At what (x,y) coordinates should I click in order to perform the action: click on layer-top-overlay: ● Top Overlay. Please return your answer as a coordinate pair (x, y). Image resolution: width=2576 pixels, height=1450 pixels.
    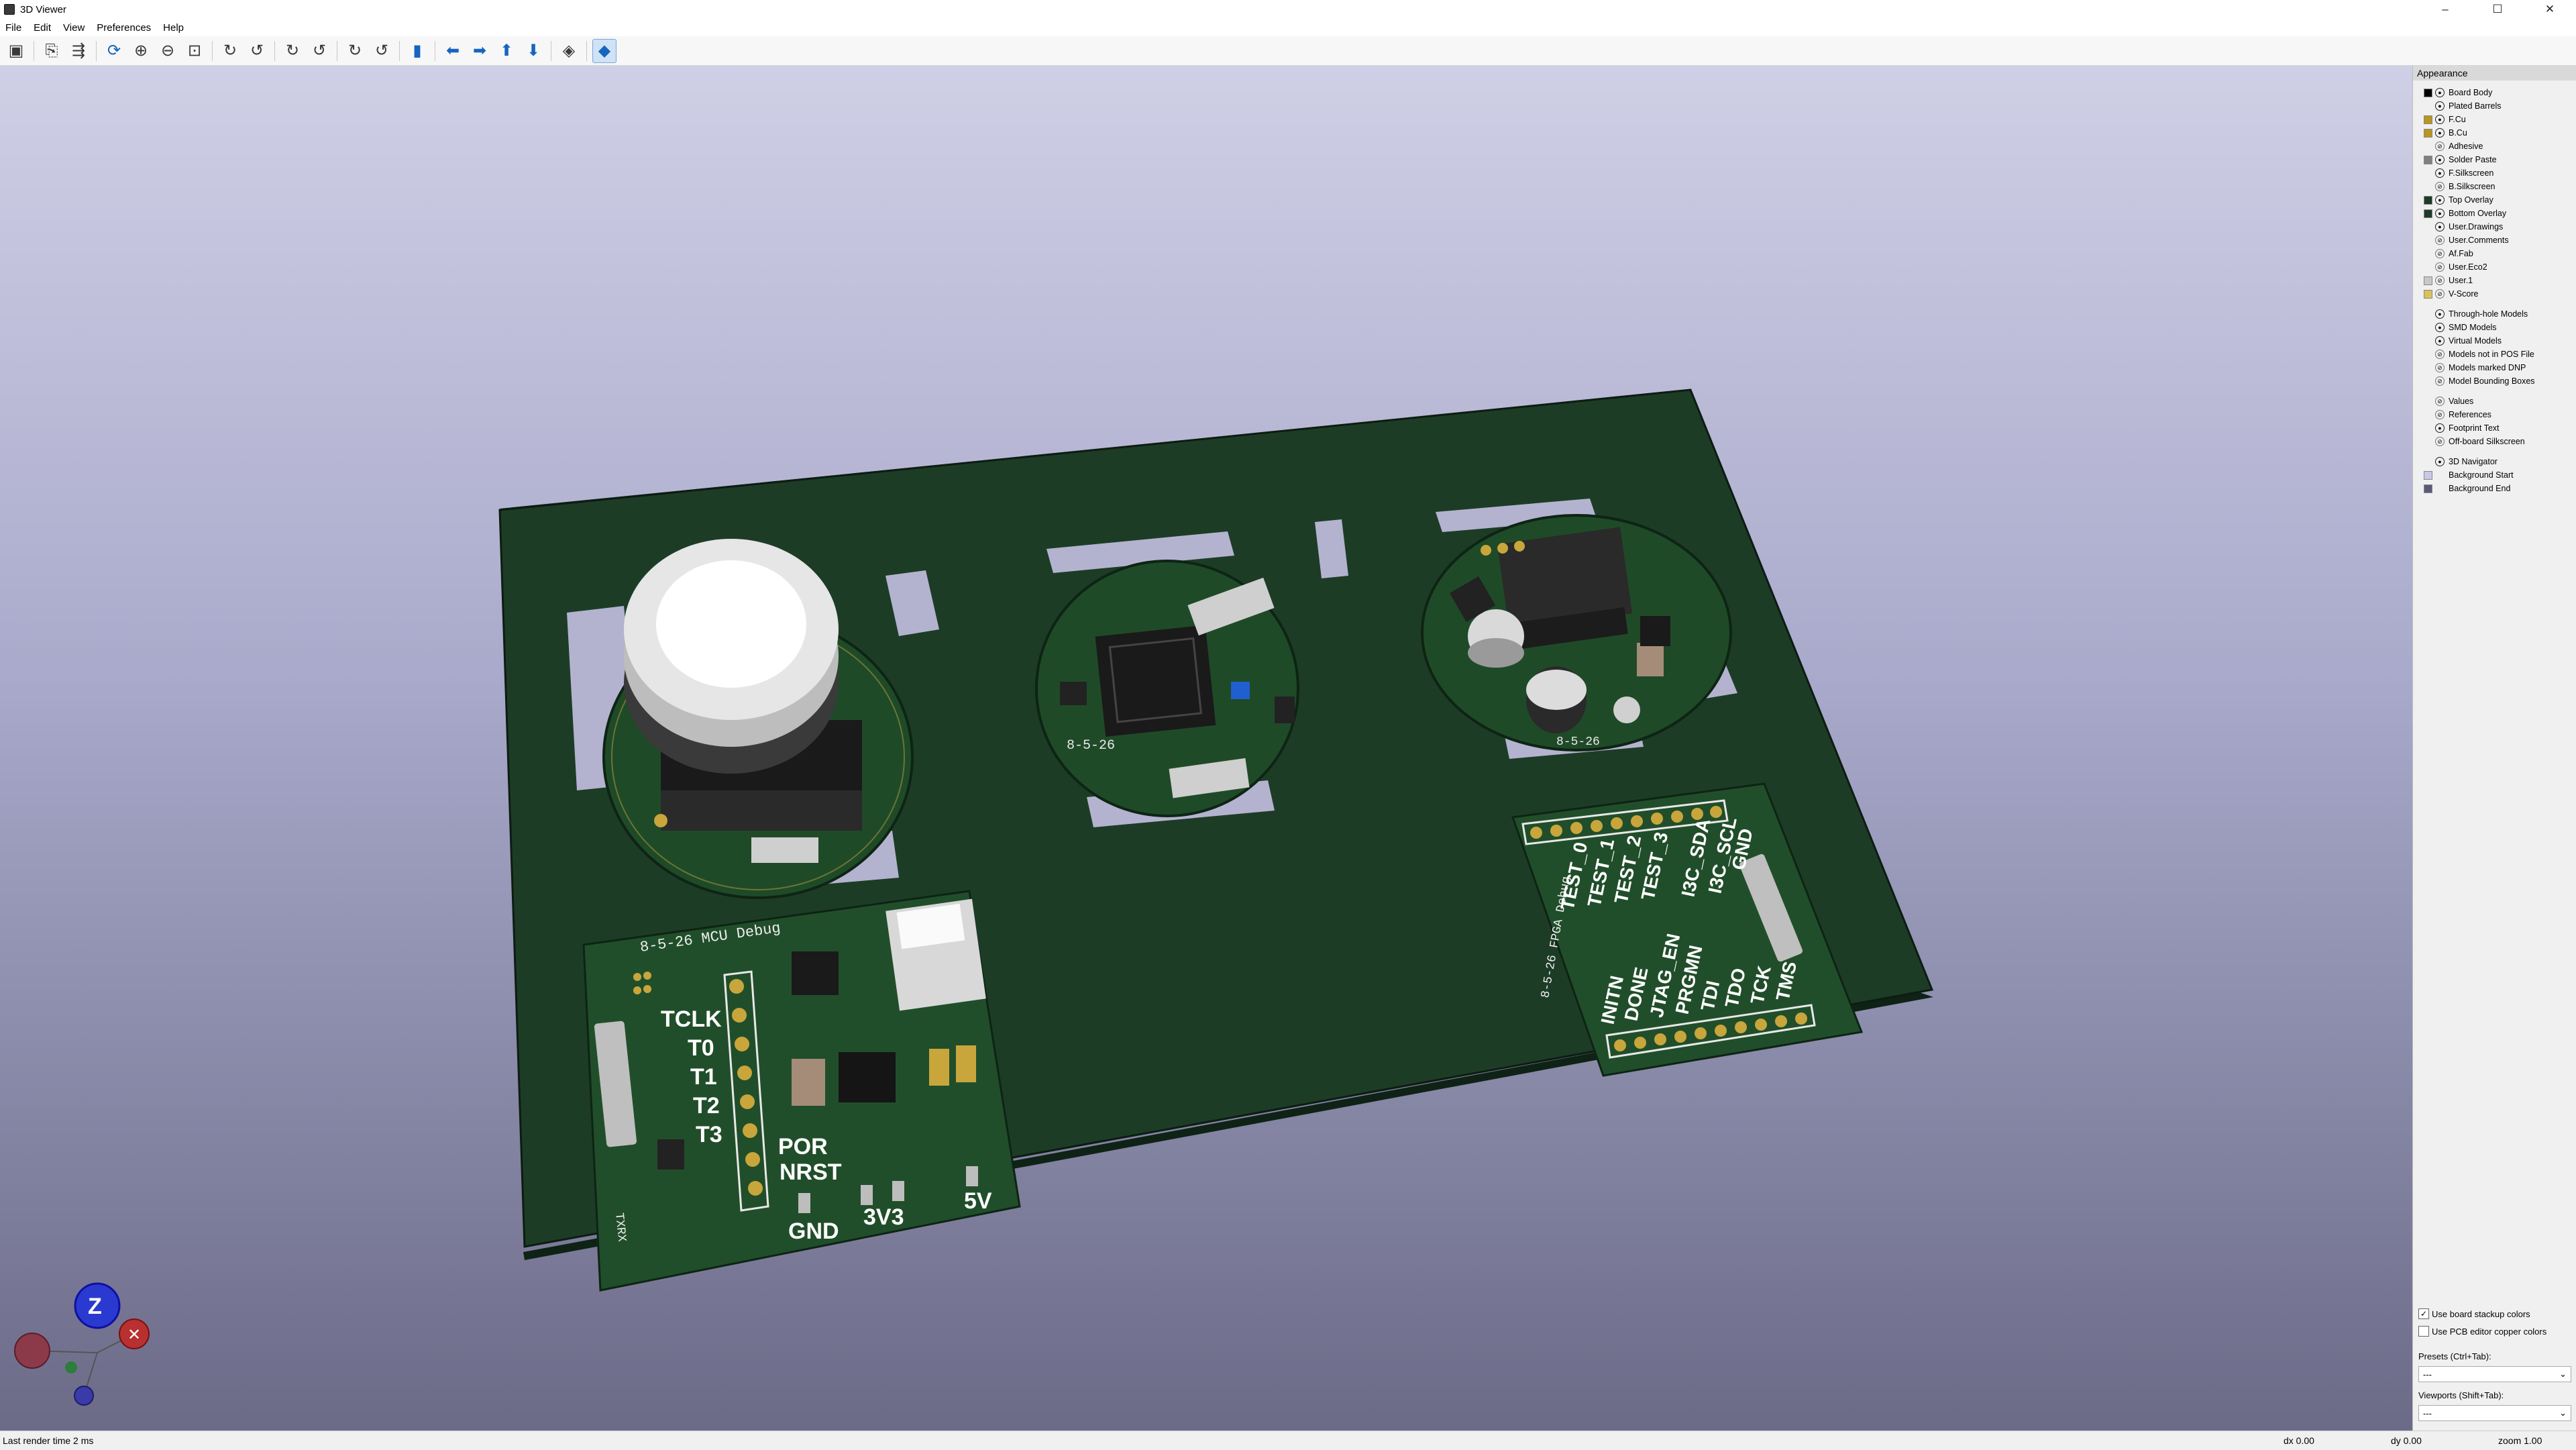
    Looking at the image, I should click on (2494, 200).